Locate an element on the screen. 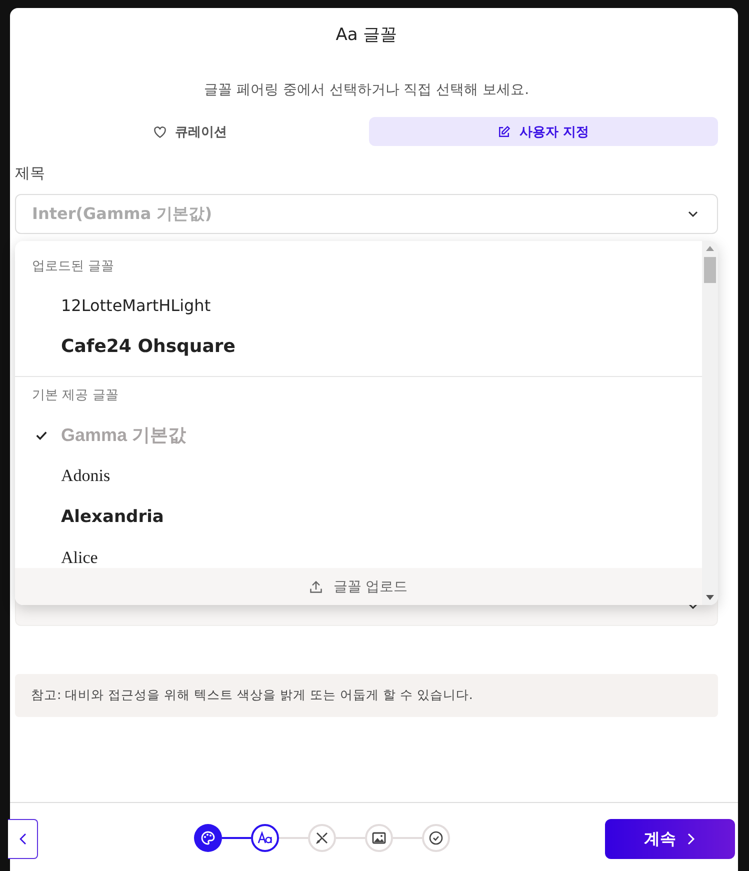 This screenshot has height=871, width=749. field-label: 제목 is located at coordinates (30, 173).